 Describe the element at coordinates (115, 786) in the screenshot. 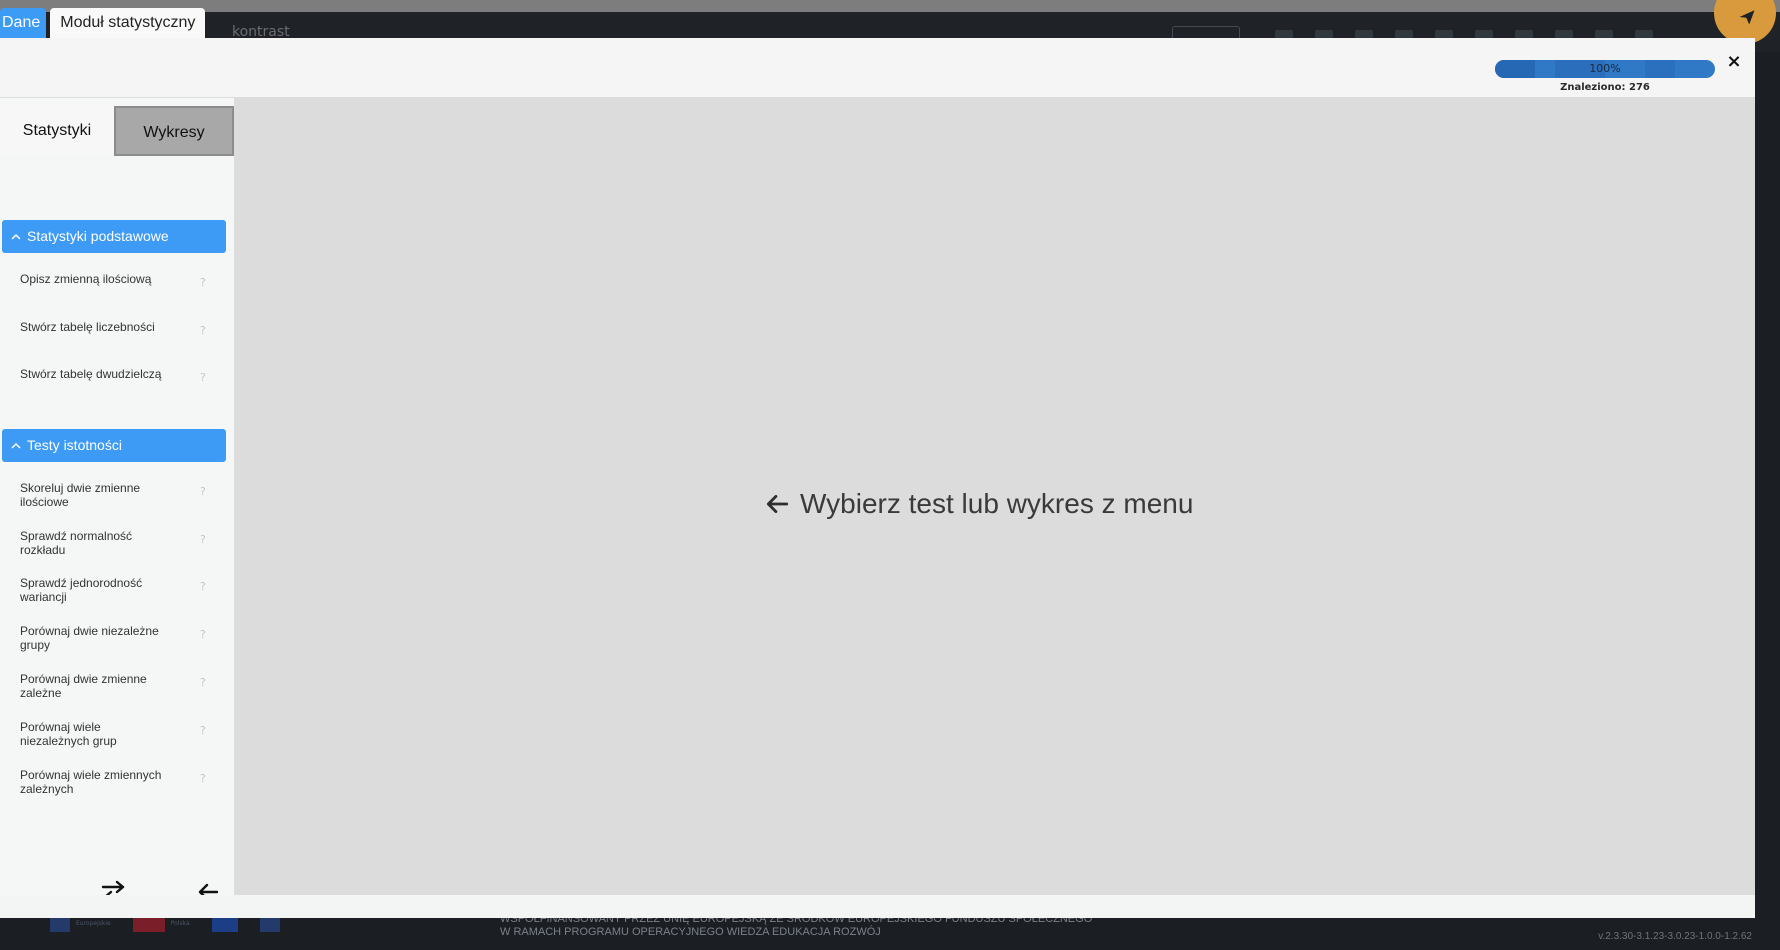

I see `menu-item-many-dependent-variables: Porównaj wiele zmiennych zależnych ?` at that location.